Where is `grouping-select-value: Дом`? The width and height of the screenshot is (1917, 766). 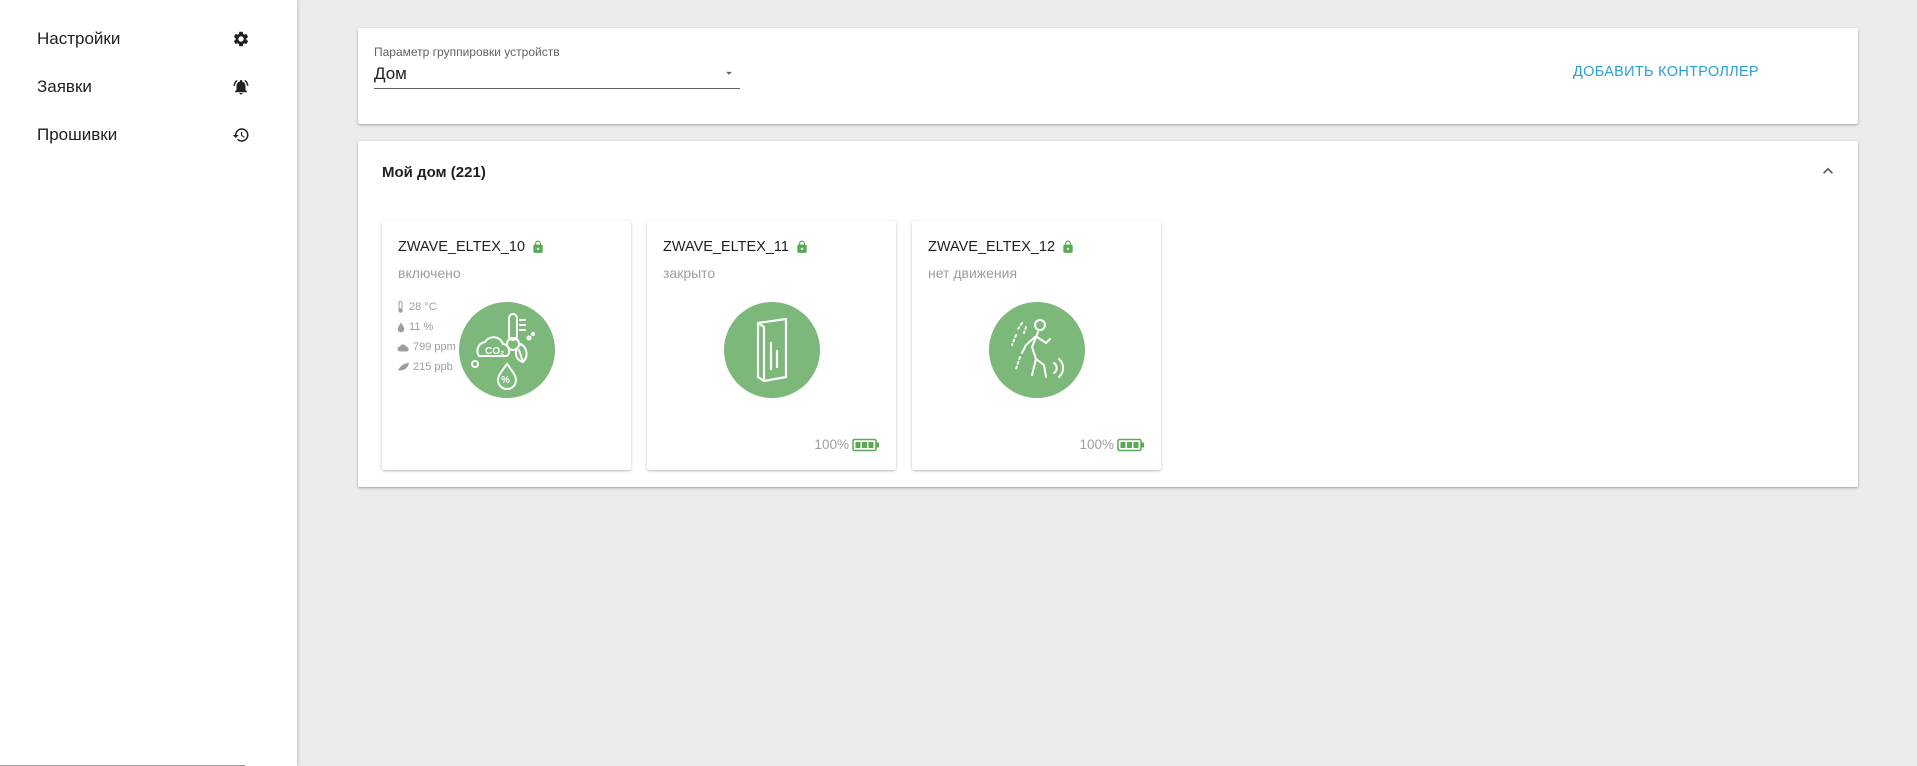
grouping-select-value: Дом is located at coordinates (390, 73).